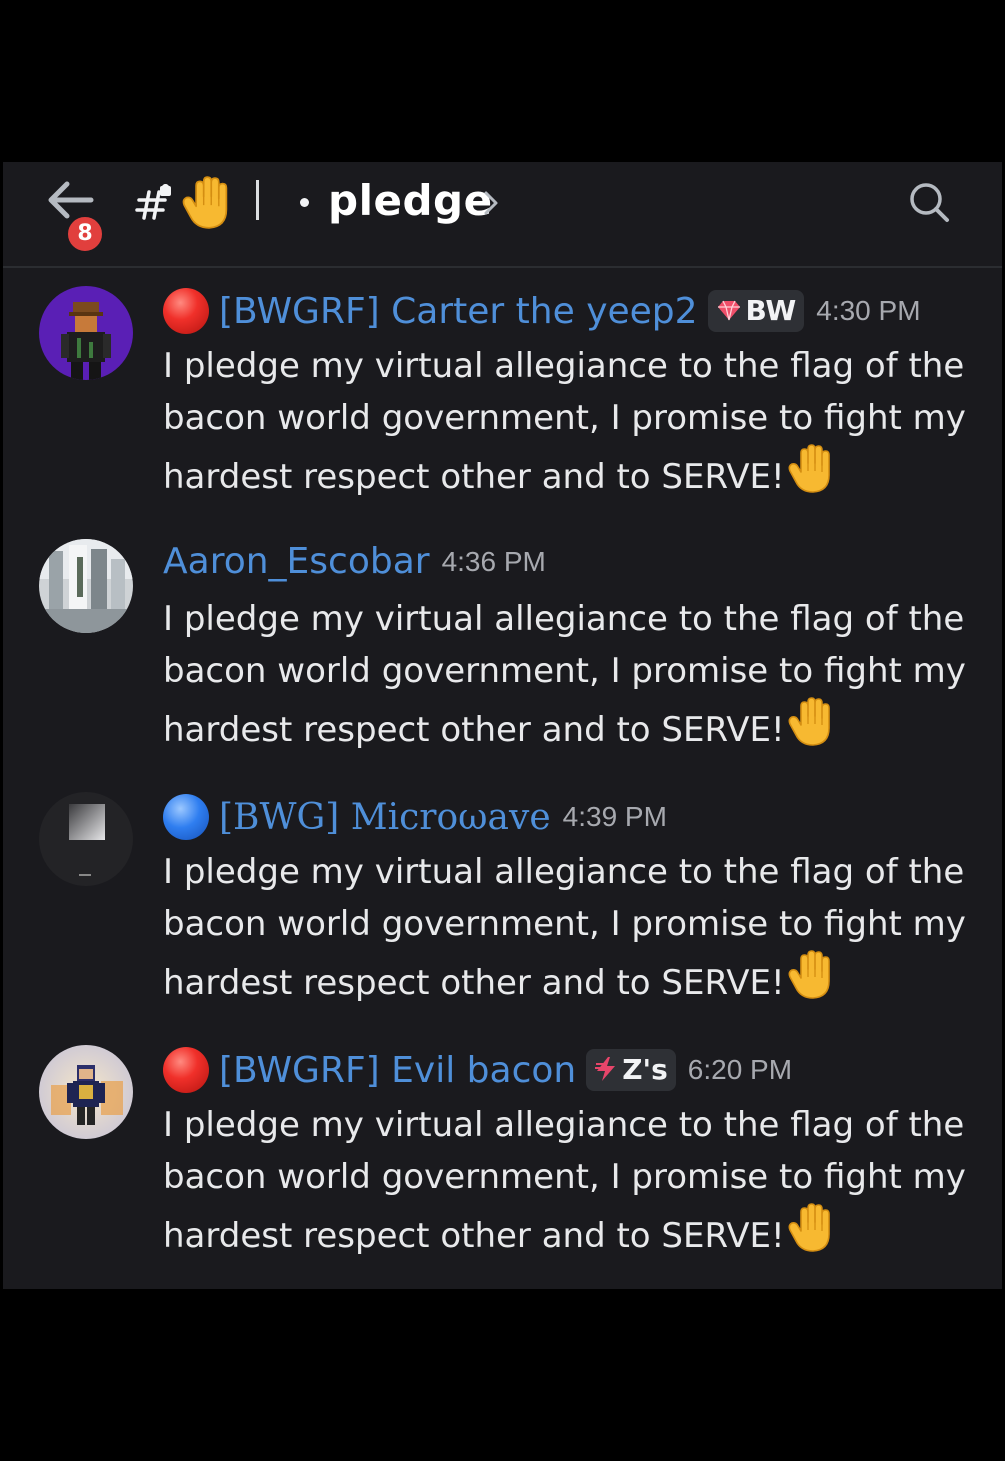 This screenshot has height=1461, width=1005. Describe the element at coordinates (502, 215) in the screenshot. I see `channel-header: 8 pledge` at that location.